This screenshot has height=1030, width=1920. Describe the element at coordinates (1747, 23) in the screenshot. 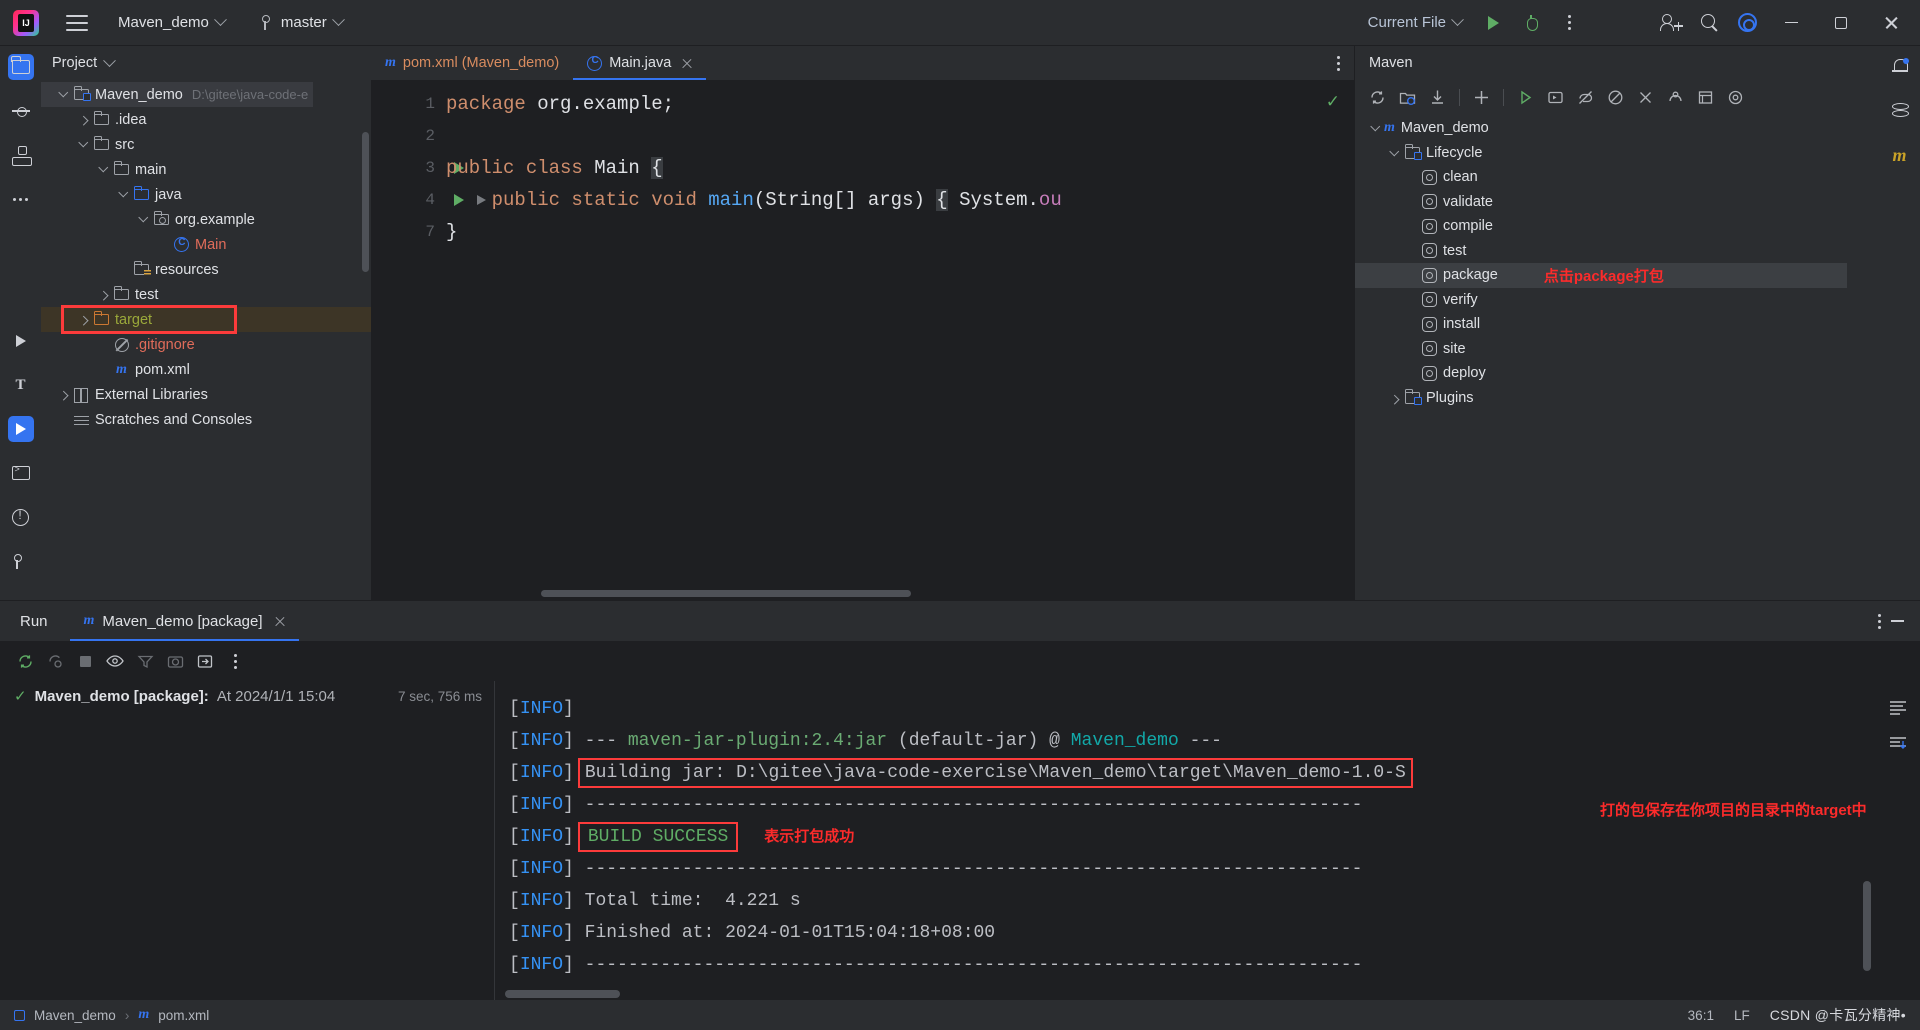

I see `settings-button` at that location.